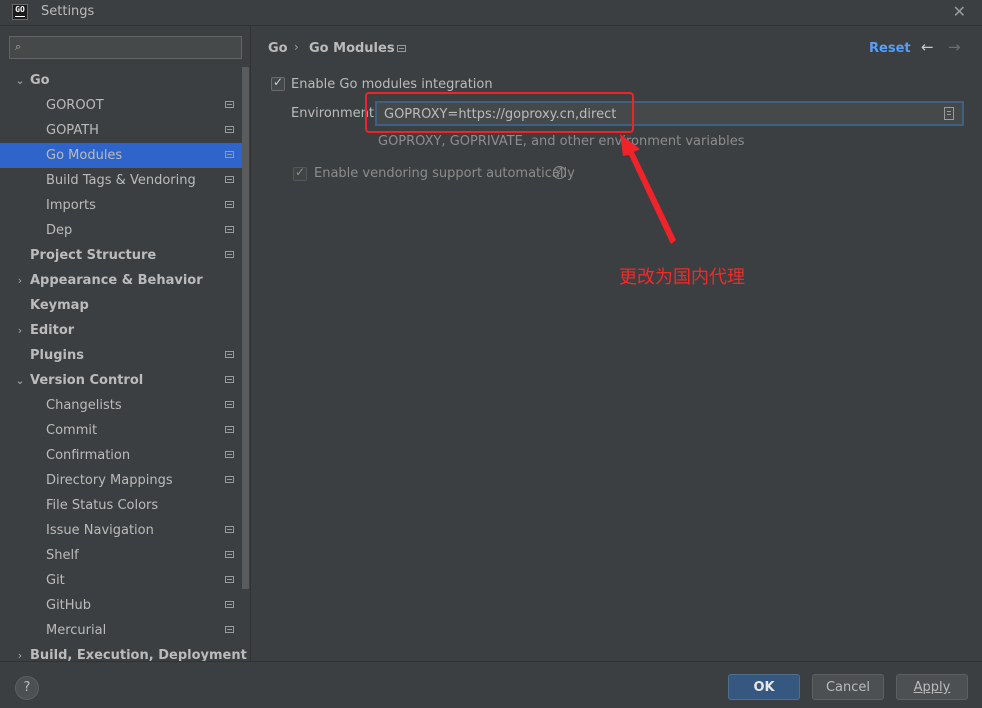 The width and height of the screenshot is (982, 708). Describe the element at coordinates (125, 355) in the screenshot. I see `sidebar-item-plugins: Plugins` at that location.